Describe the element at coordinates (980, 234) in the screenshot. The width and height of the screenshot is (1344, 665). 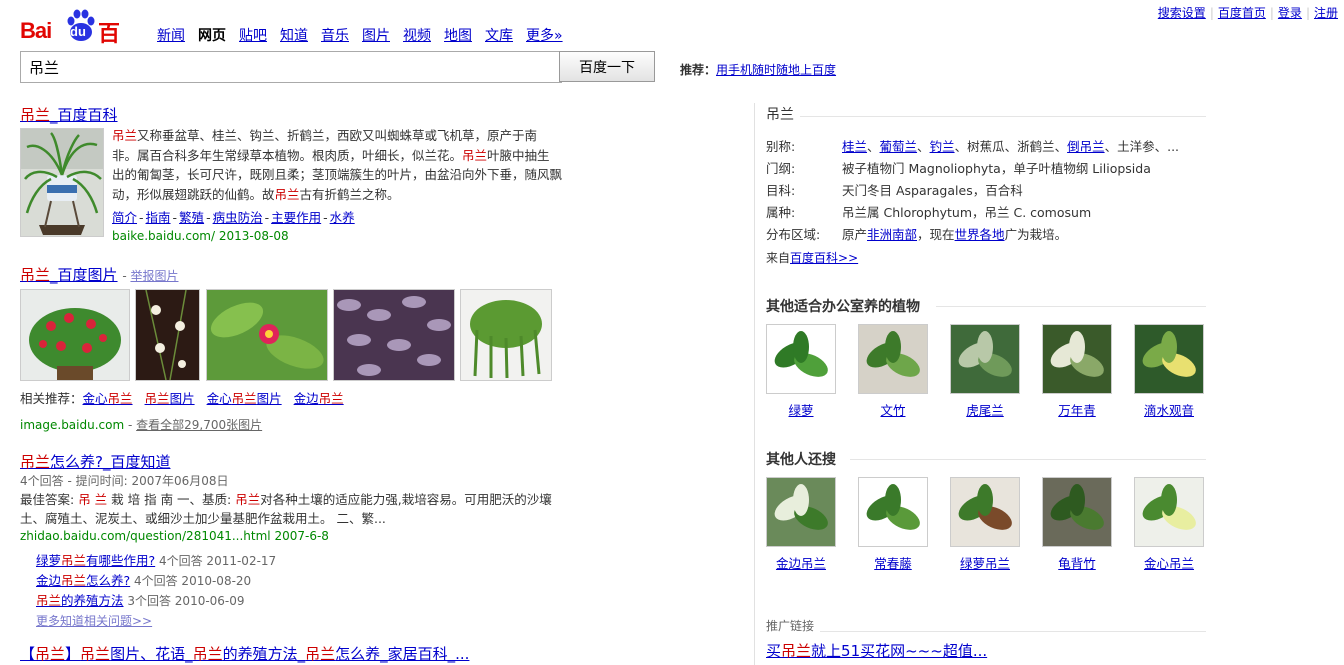
I see `knowledge-link: 世界各地` at that location.